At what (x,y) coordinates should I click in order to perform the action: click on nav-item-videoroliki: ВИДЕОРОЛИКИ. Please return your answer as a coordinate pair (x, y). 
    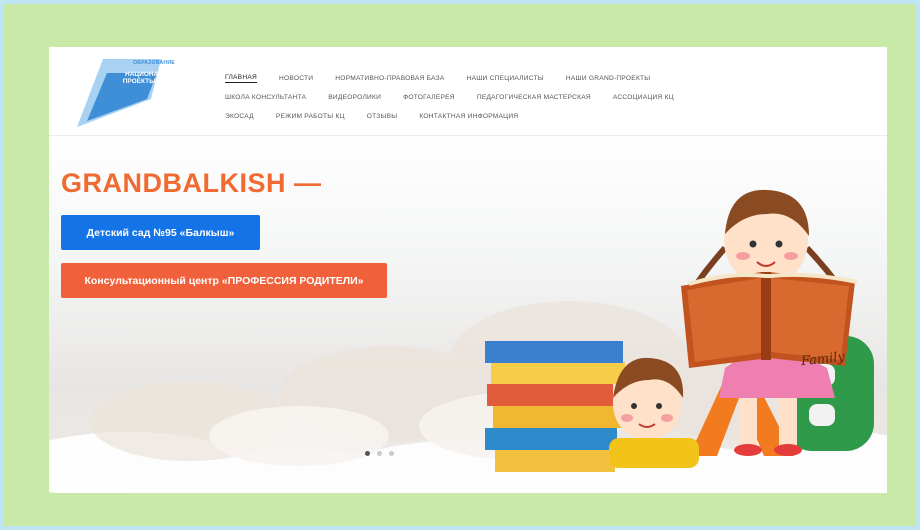
    Looking at the image, I should click on (354, 97).